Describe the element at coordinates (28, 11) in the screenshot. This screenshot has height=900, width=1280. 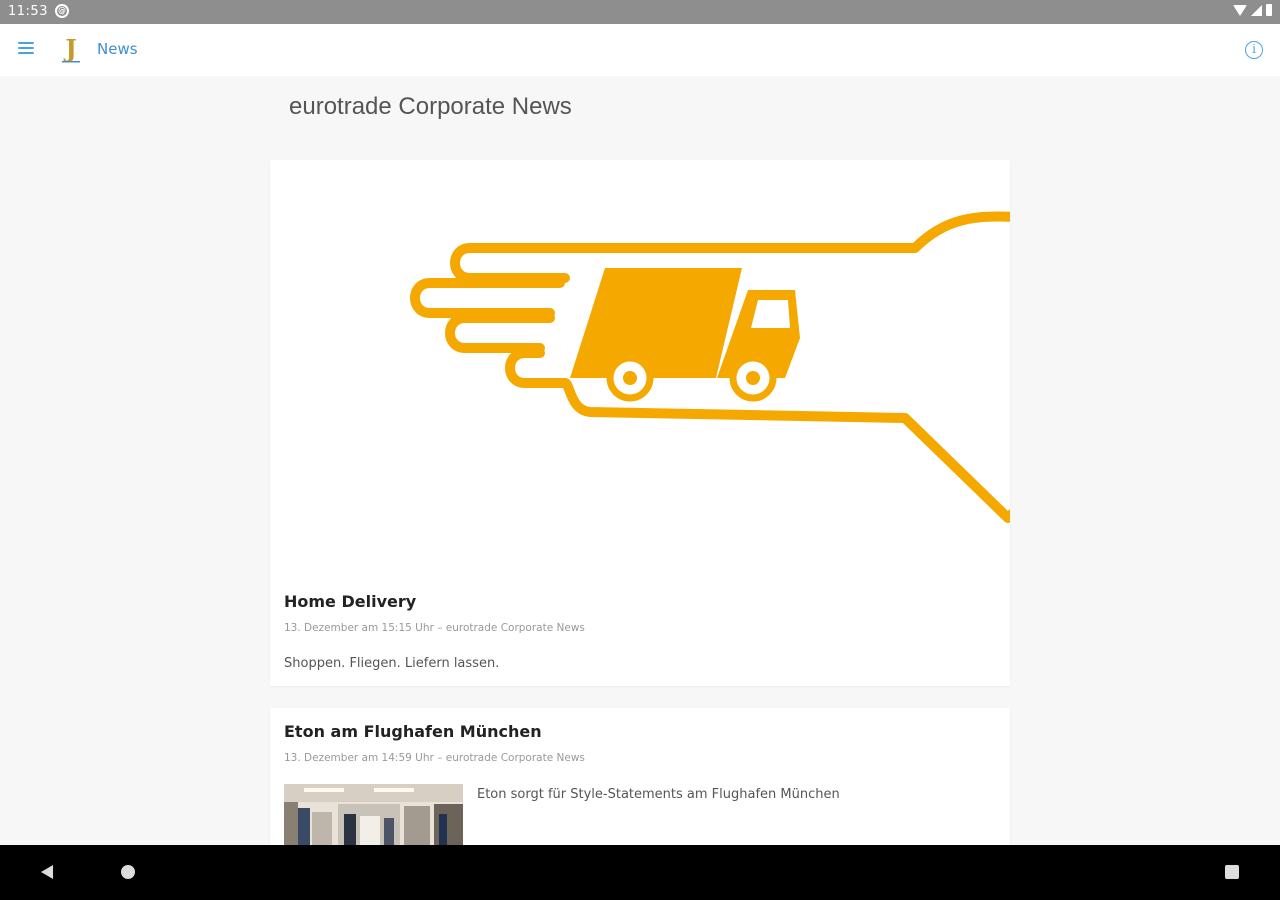
I see `status-time: 11:53` at that location.